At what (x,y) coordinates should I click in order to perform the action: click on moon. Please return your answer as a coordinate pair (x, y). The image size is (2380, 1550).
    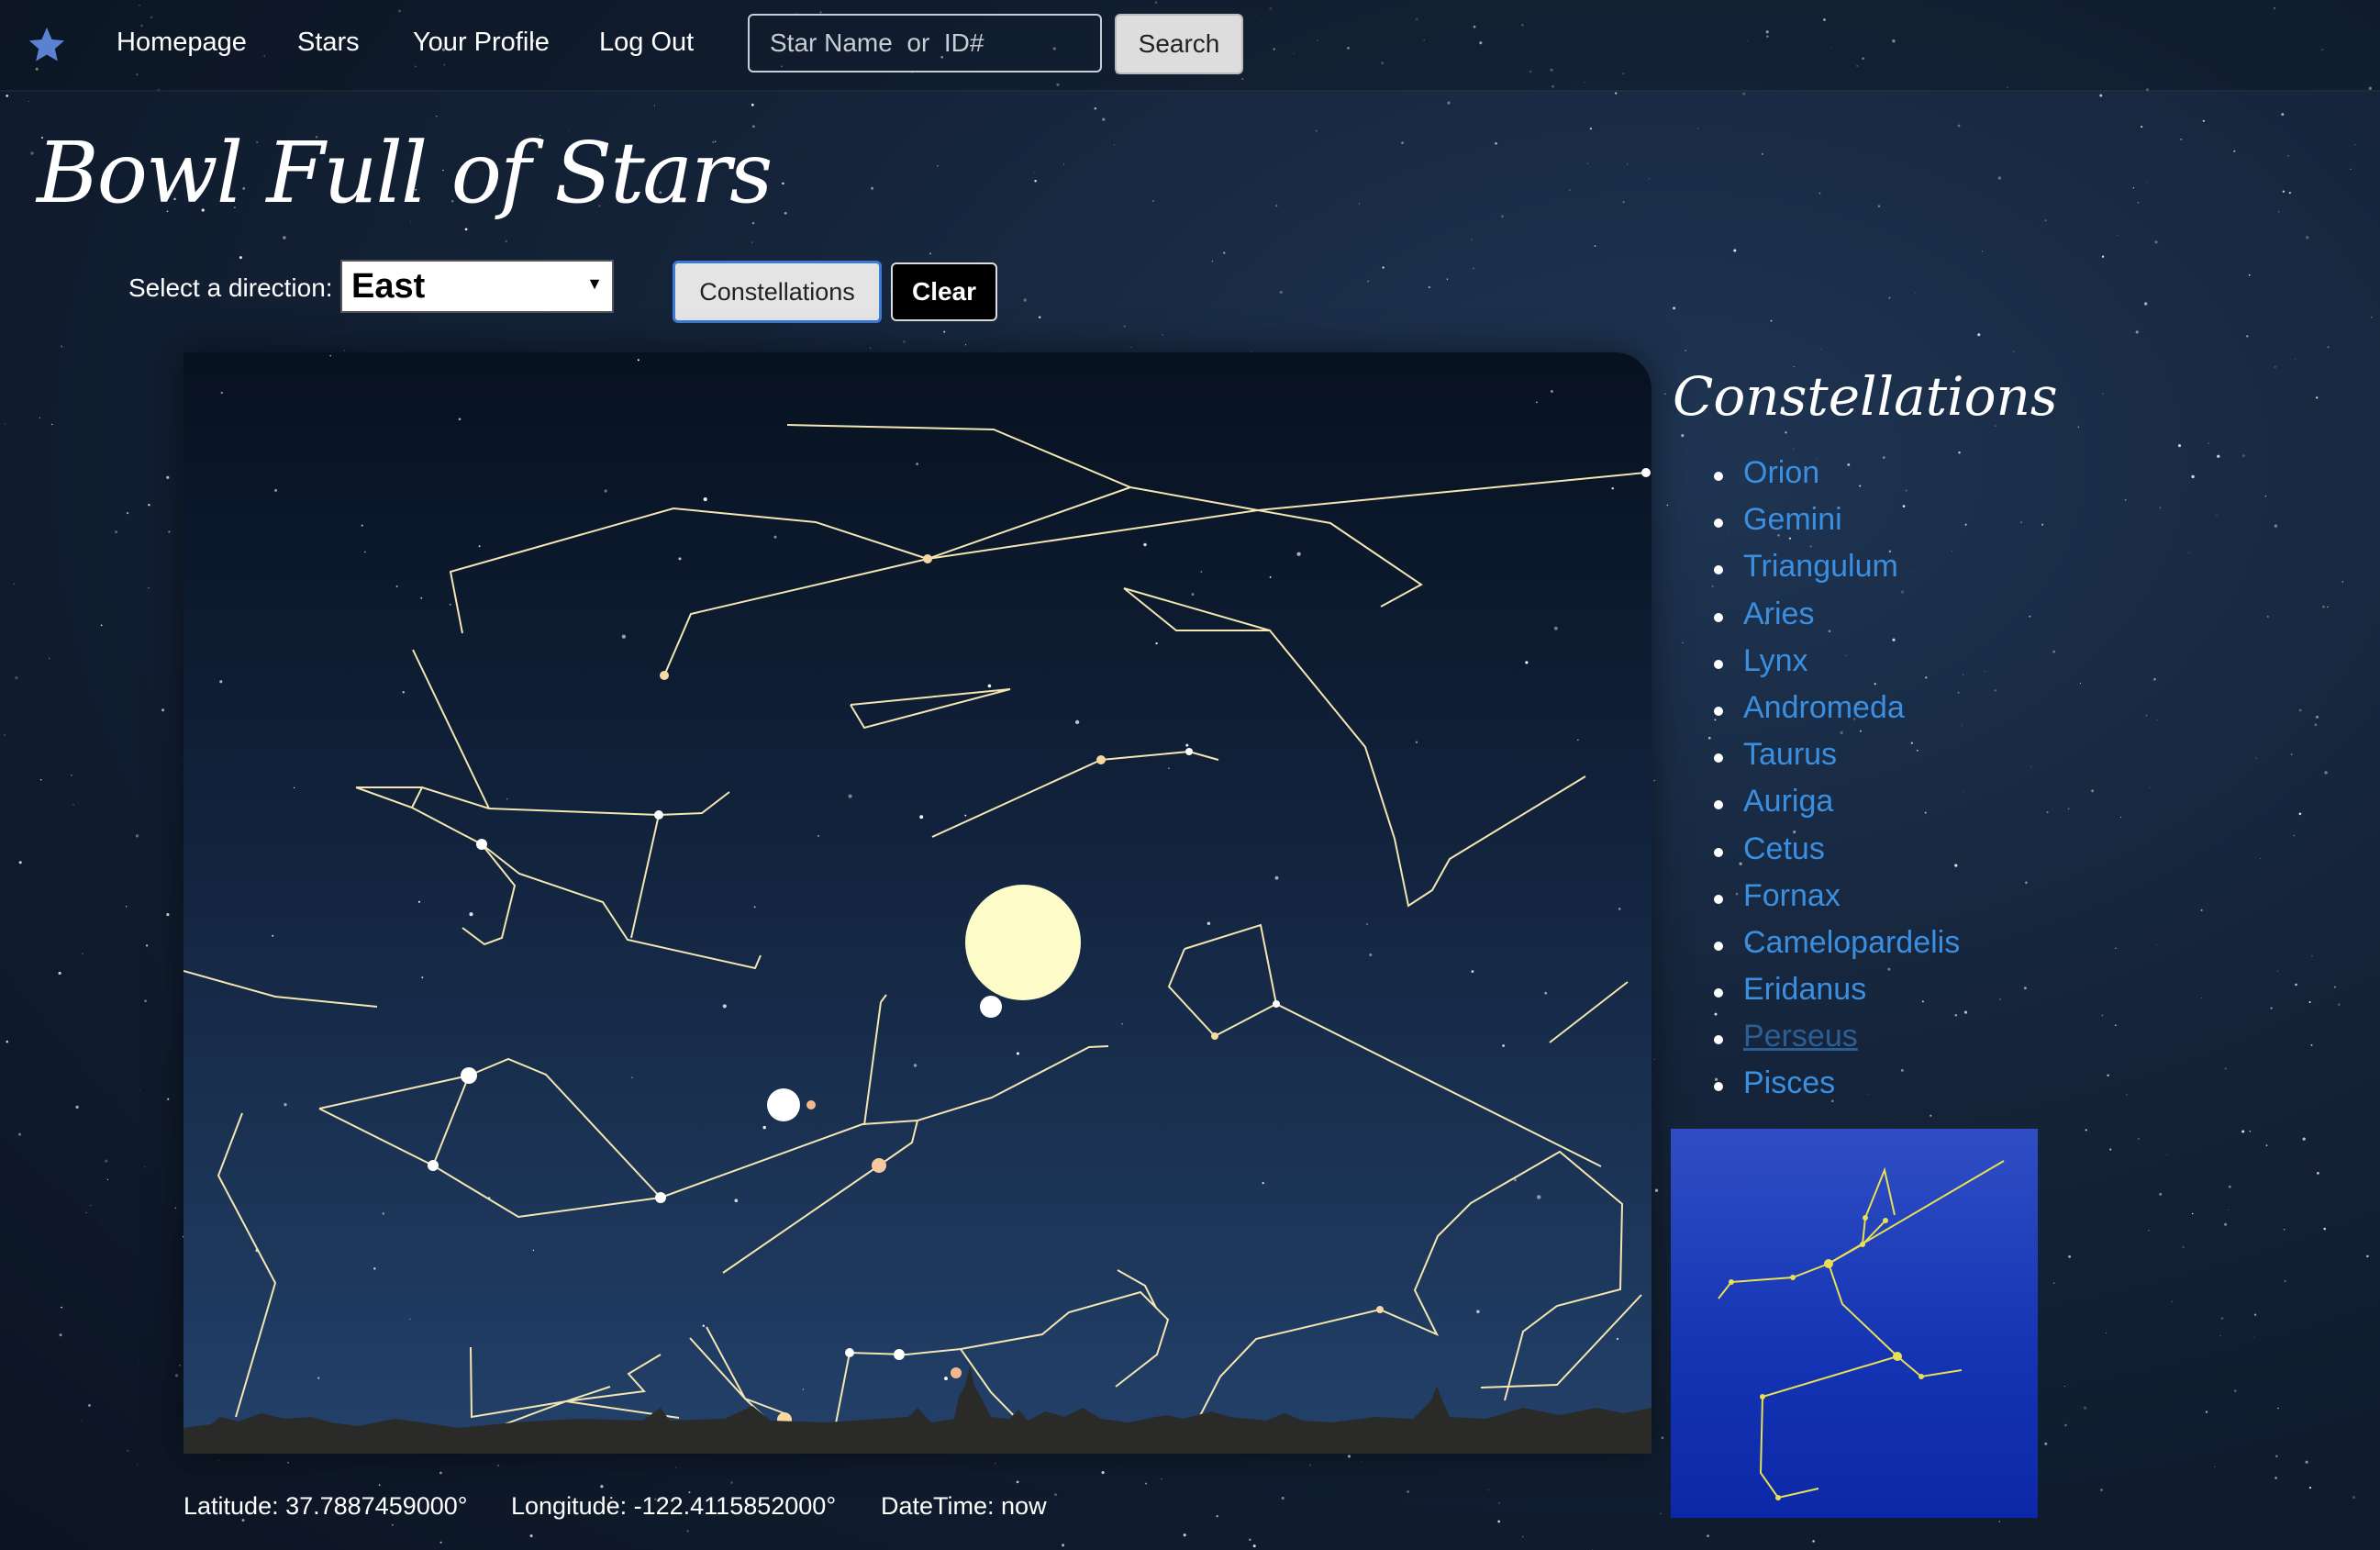
    Looking at the image, I should click on (1023, 942).